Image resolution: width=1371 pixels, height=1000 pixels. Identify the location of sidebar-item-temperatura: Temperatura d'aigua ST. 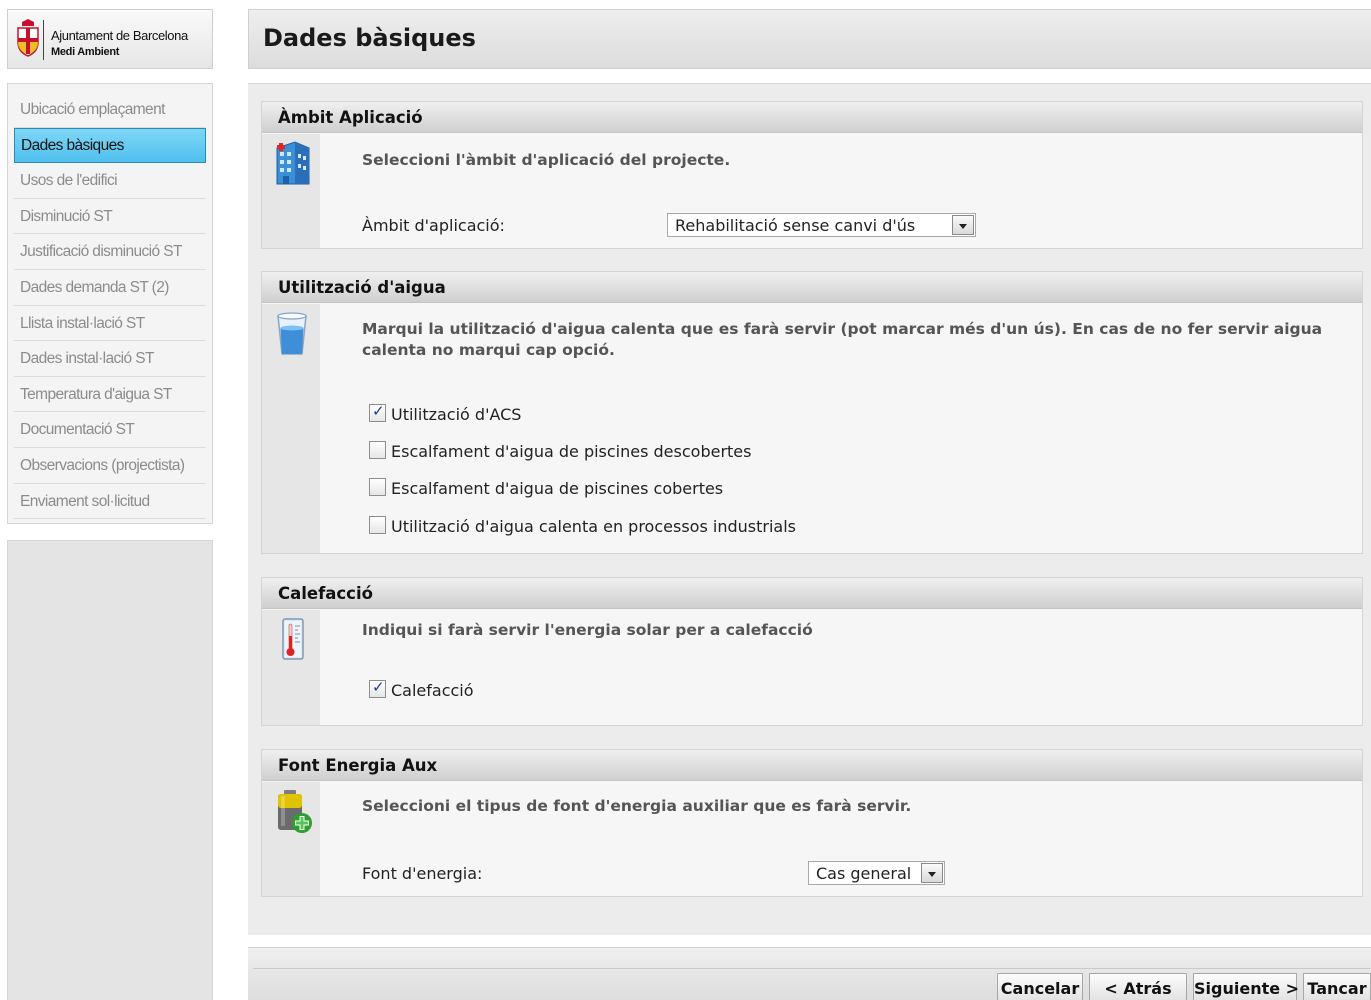
(110, 395).